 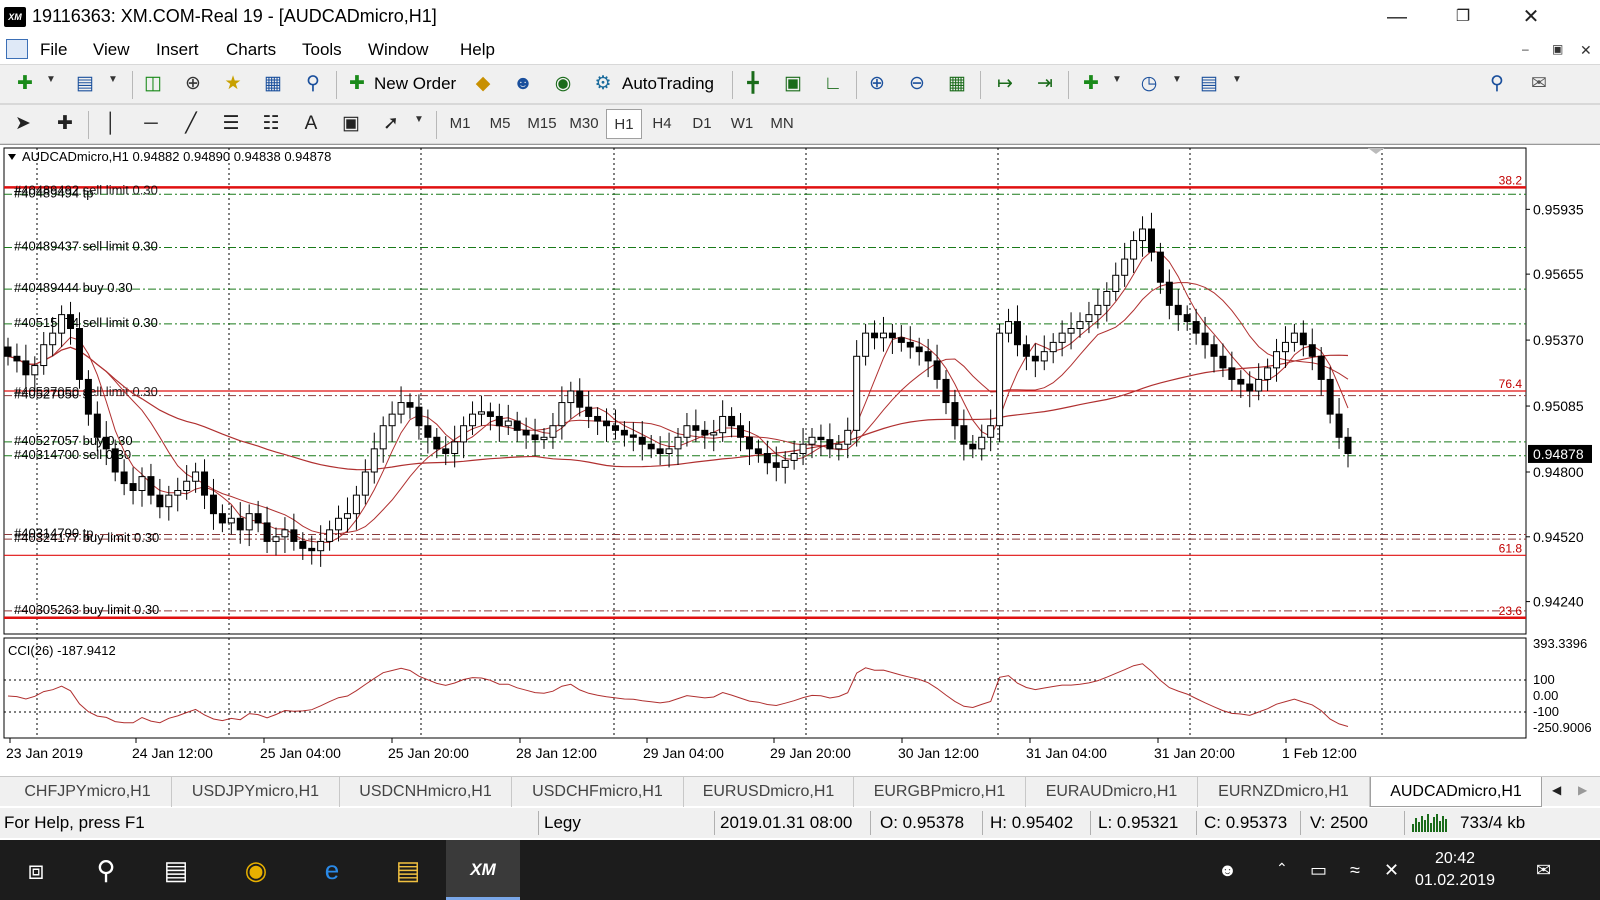 What do you see at coordinates (1391, 870) in the screenshot?
I see `volume-icon: ✕` at bounding box center [1391, 870].